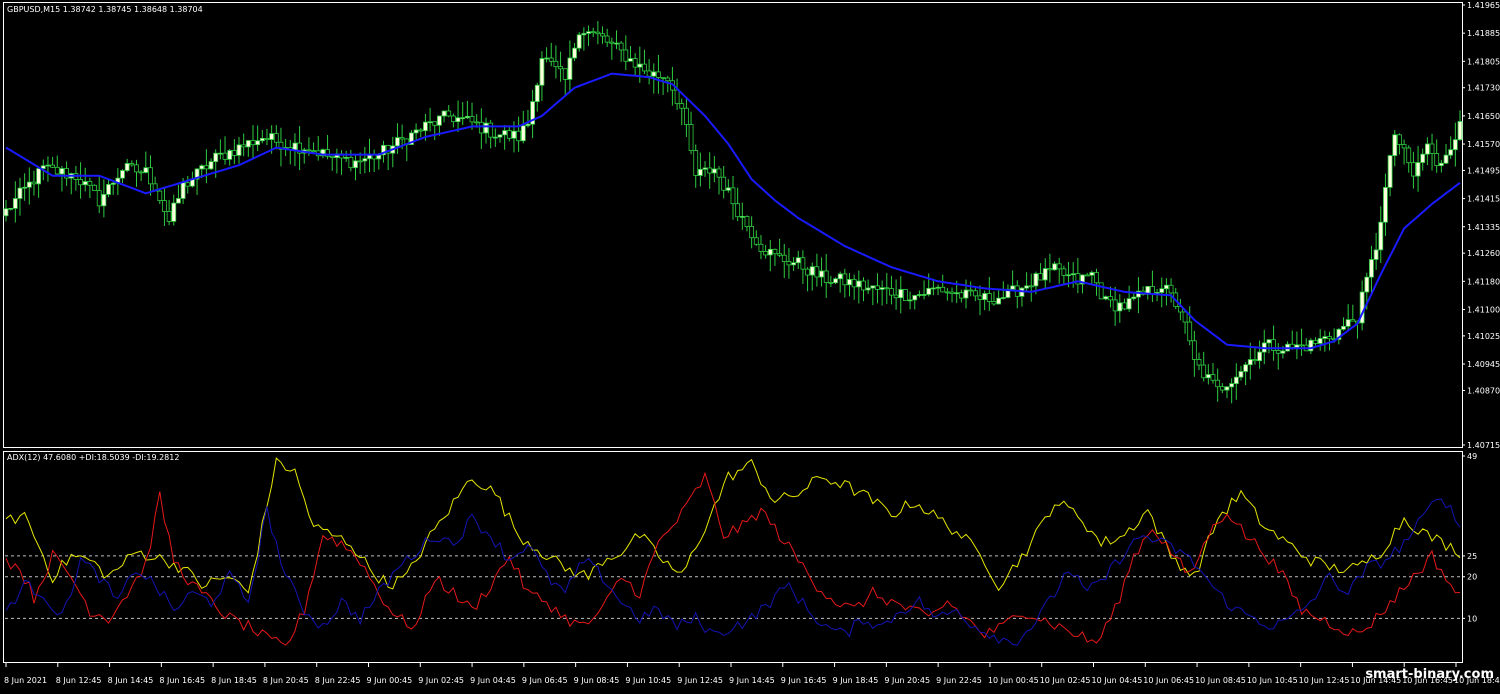 The height and width of the screenshot is (694, 1500). Describe the element at coordinates (1483, 61) in the screenshot. I see `price-tick-label: 1.41805` at that location.